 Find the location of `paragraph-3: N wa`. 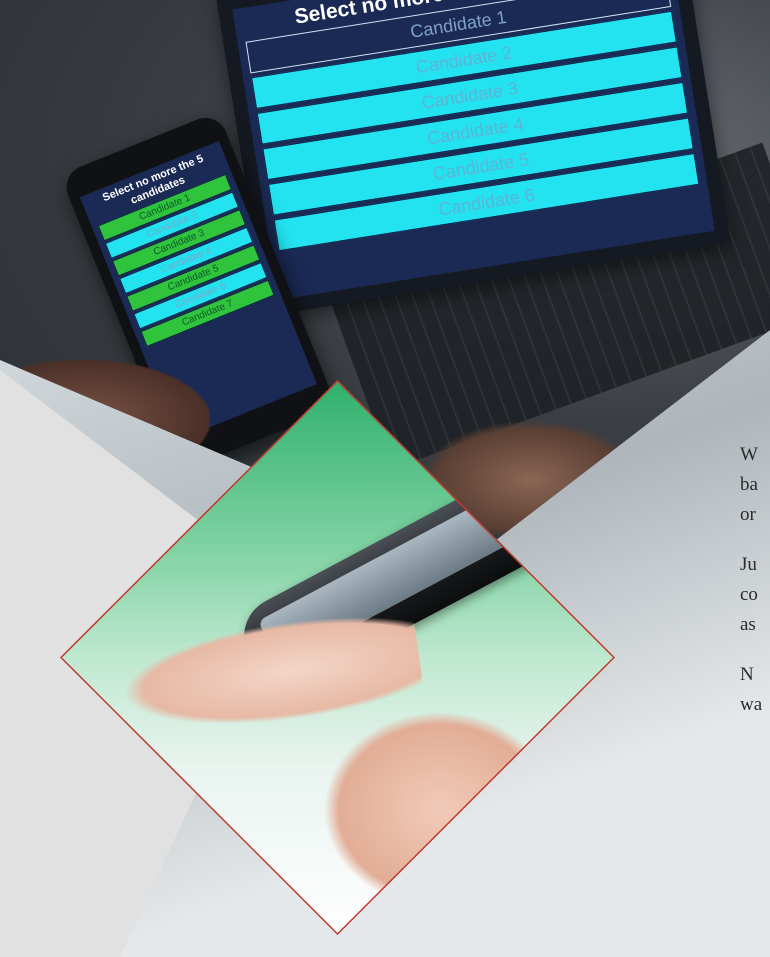

paragraph-3: N wa is located at coordinates (755, 690).